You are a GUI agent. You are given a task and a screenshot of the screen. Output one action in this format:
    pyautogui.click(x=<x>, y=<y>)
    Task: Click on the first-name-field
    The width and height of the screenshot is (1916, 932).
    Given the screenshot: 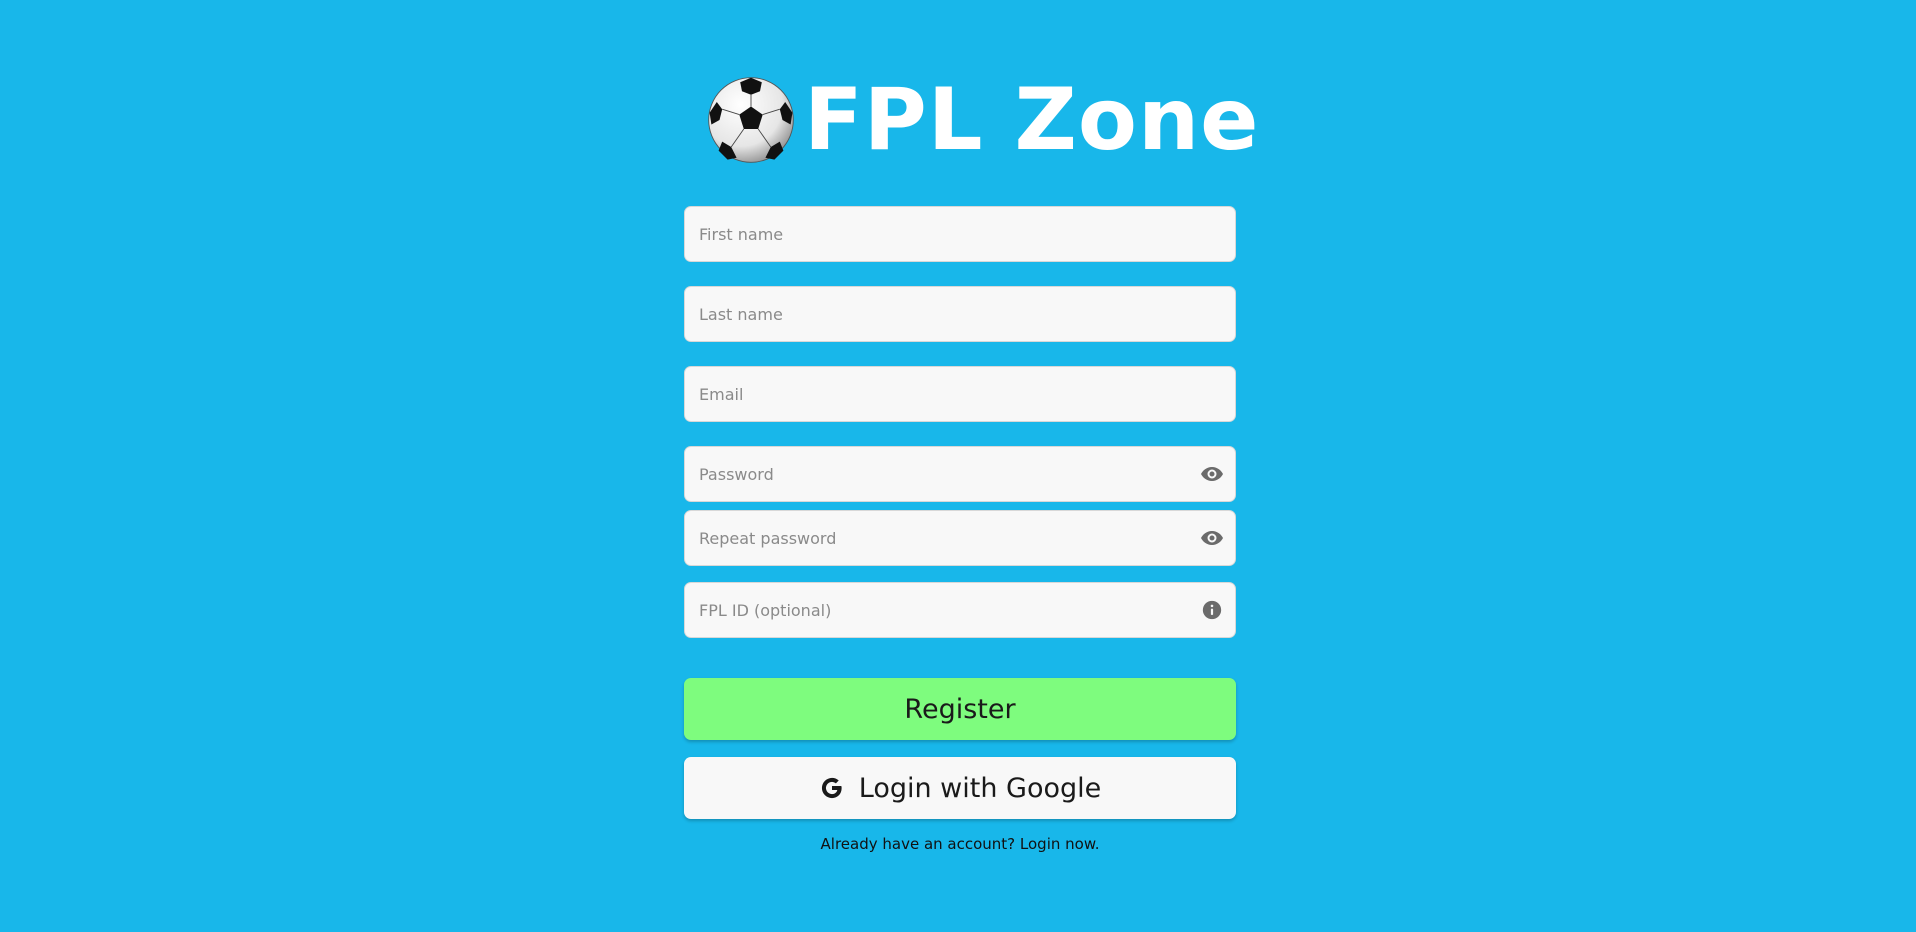 What is the action you would take?
    pyautogui.click(x=960, y=234)
    